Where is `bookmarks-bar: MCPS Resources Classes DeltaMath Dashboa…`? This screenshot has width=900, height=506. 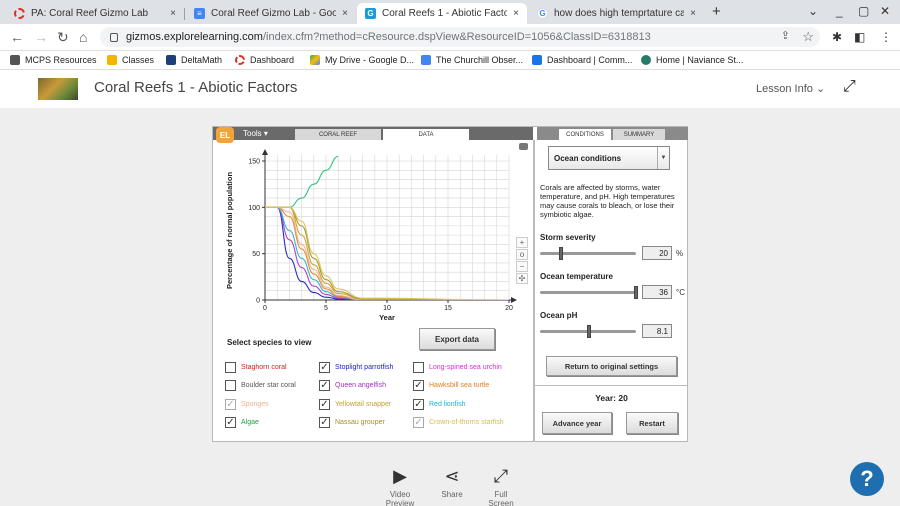
bookmarks-bar: MCPS Resources Classes DeltaMath Dashboa… is located at coordinates (450, 61).